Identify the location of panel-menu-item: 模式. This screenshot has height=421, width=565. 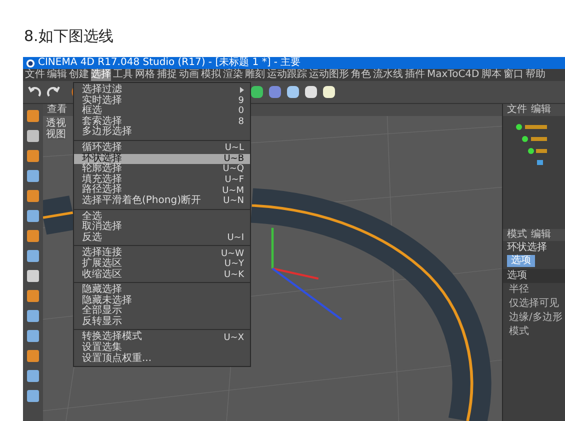
(517, 235).